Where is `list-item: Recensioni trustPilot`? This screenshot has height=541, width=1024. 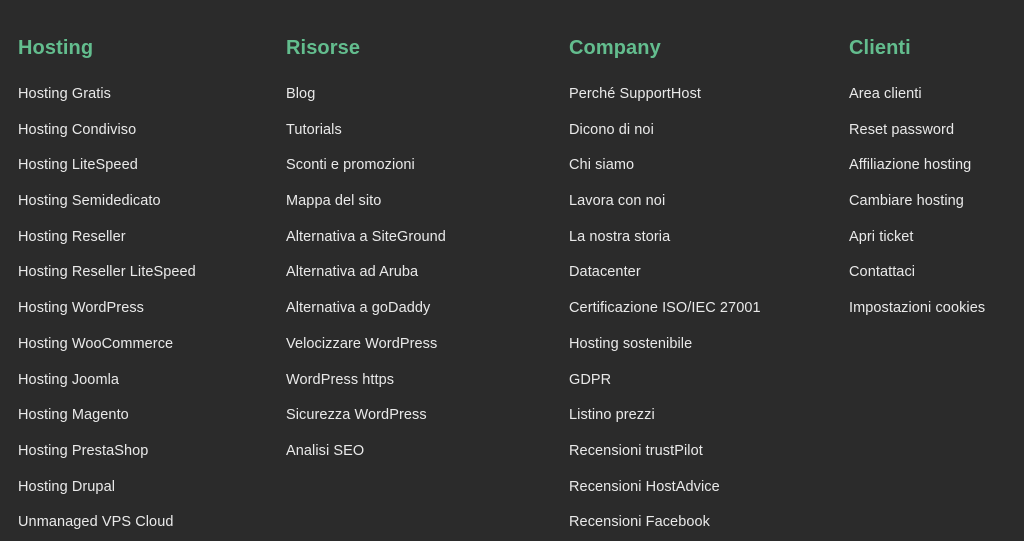
list-item: Recensioni trustPilot is located at coordinates (708, 451).